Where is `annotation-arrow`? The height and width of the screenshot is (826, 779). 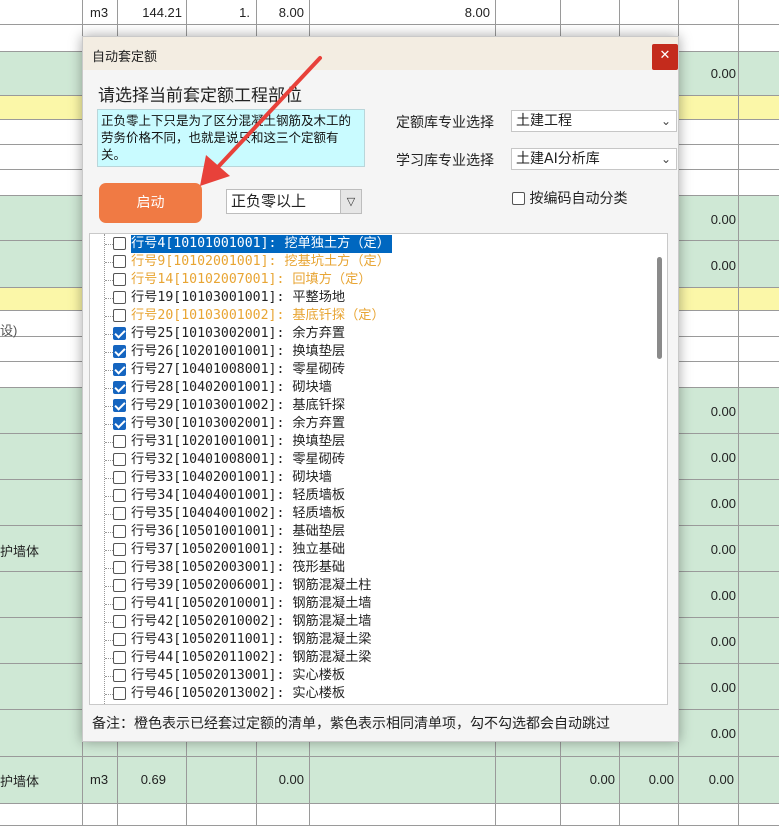
annotation-arrow is located at coordinates (261, 121).